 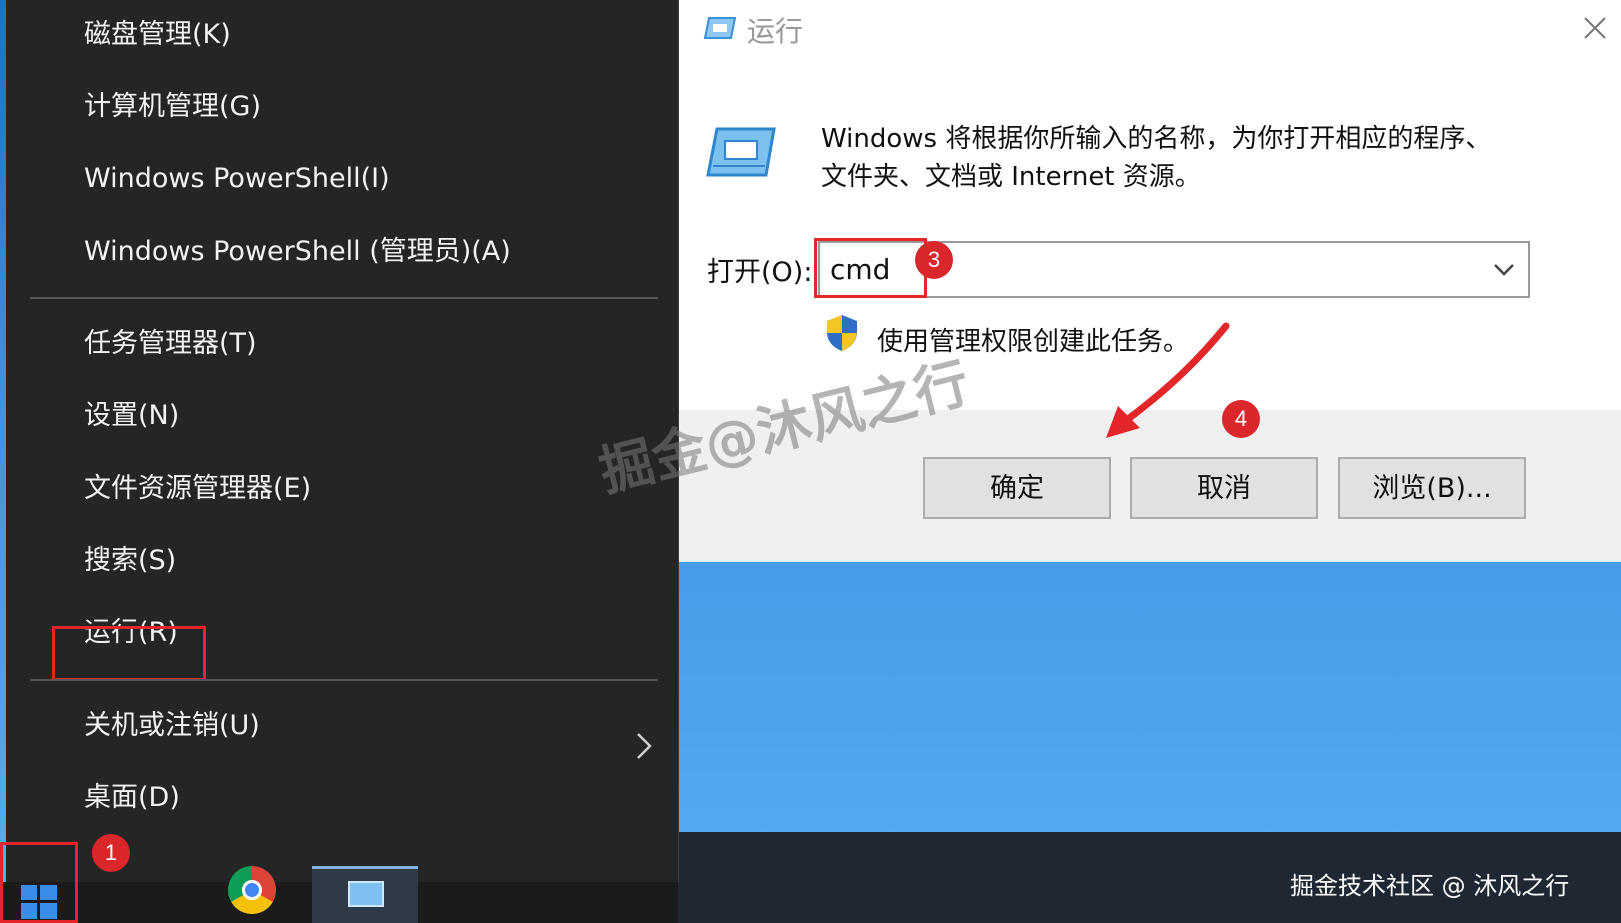 I want to click on menu-item-powershell-admin: Windows PowerShell (管理员)(A), so click(x=342, y=252).